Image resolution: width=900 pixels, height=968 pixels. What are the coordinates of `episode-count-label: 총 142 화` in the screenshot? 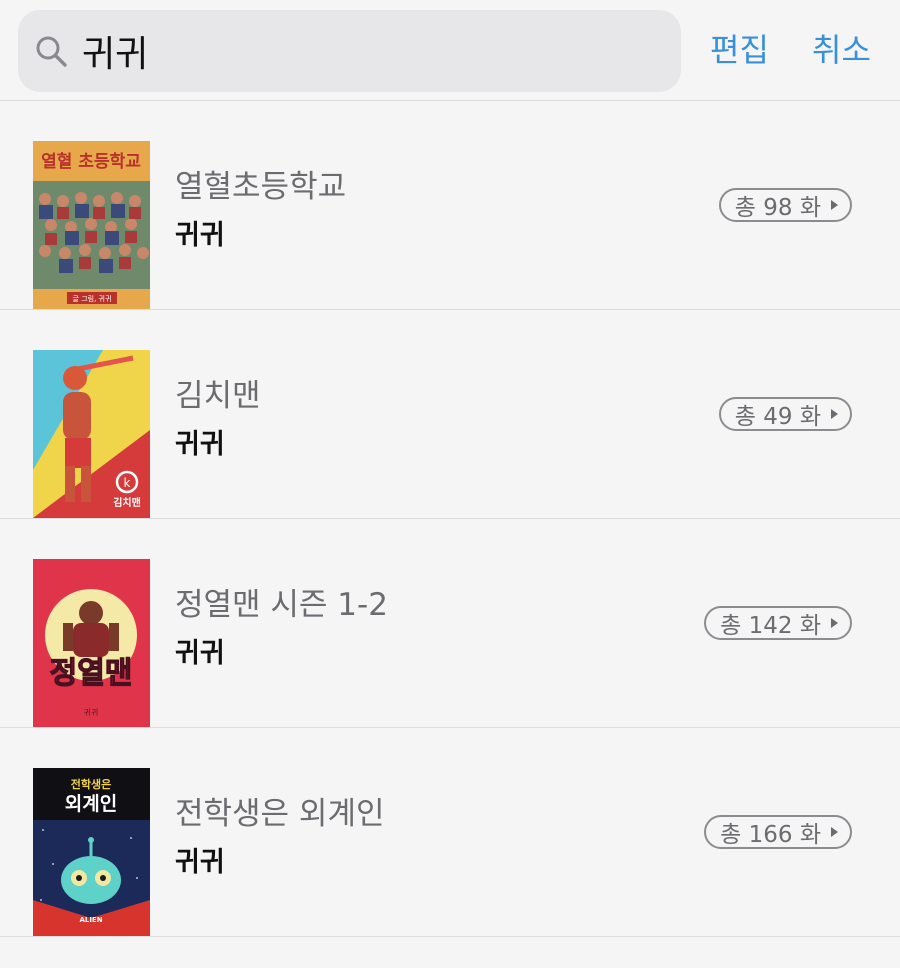 It's located at (770, 626).